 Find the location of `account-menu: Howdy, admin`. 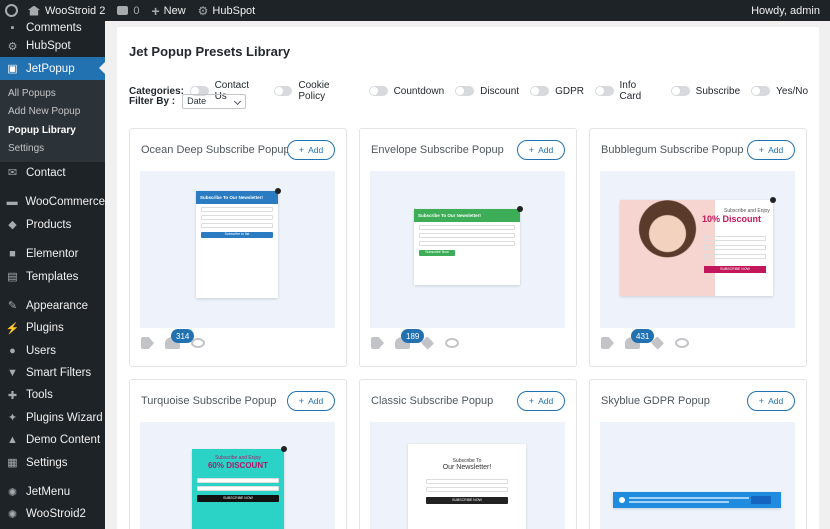

account-menu: Howdy, admin is located at coordinates (787, 10).